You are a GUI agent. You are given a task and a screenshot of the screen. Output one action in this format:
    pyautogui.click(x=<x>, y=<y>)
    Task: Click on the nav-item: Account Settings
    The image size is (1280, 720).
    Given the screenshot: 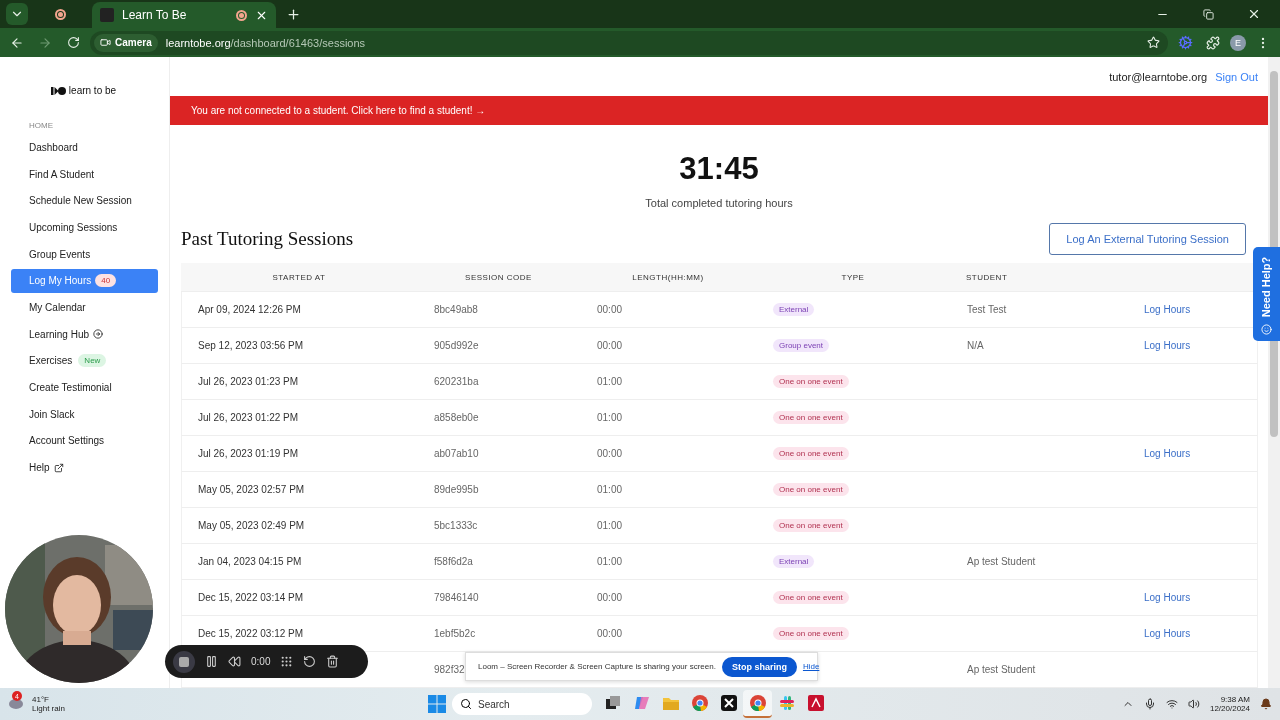 What is the action you would take?
    pyautogui.click(x=84, y=440)
    